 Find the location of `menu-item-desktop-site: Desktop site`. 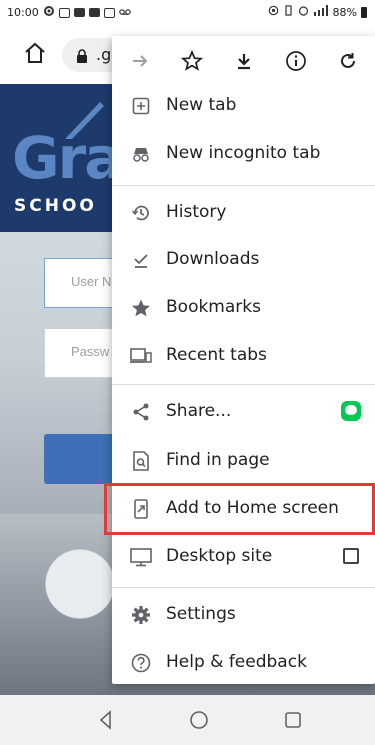

menu-item-desktop-site: Desktop site is located at coordinates (243, 557).